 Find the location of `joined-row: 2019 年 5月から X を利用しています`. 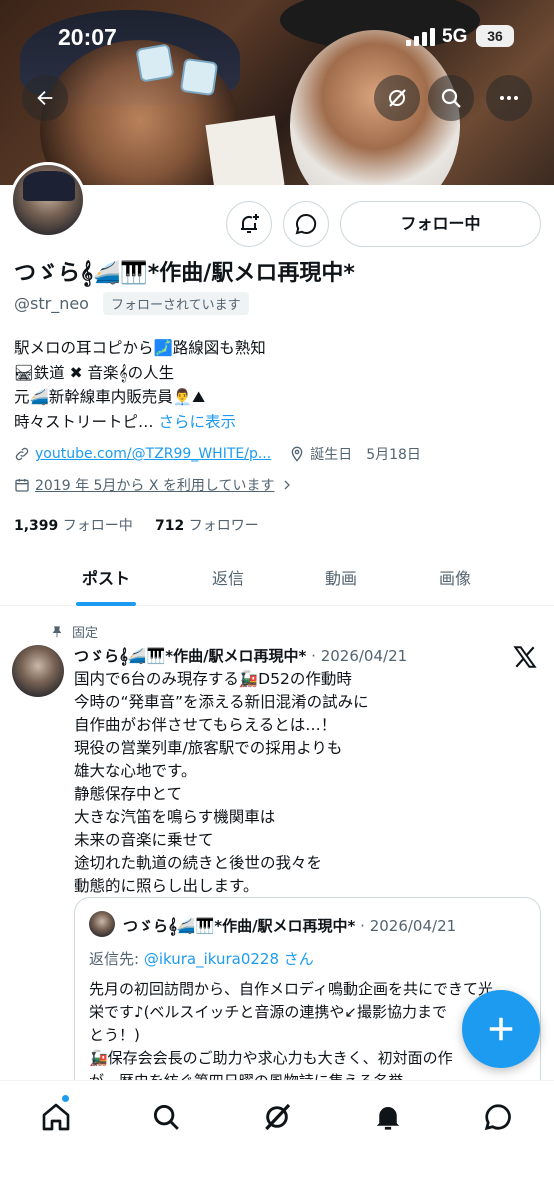

joined-row: 2019 年 5月から X を利用しています is located at coordinates (156, 485).